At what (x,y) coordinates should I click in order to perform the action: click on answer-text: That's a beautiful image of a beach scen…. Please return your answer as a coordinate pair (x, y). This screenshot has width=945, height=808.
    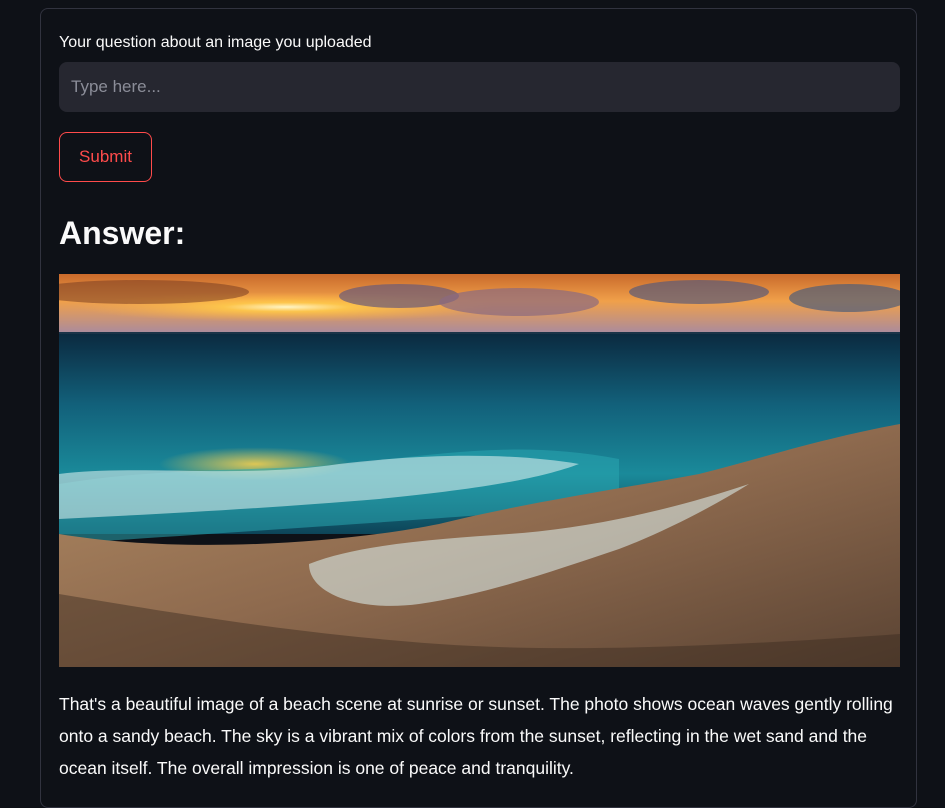
    Looking at the image, I should click on (476, 736).